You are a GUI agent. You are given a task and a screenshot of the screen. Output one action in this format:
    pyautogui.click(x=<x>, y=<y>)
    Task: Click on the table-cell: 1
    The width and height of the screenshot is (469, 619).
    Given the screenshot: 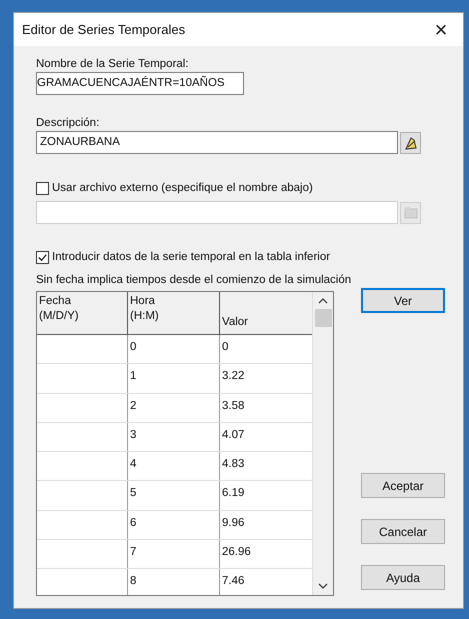 What is the action you would take?
    pyautogui.click(x=174, y=378)
    